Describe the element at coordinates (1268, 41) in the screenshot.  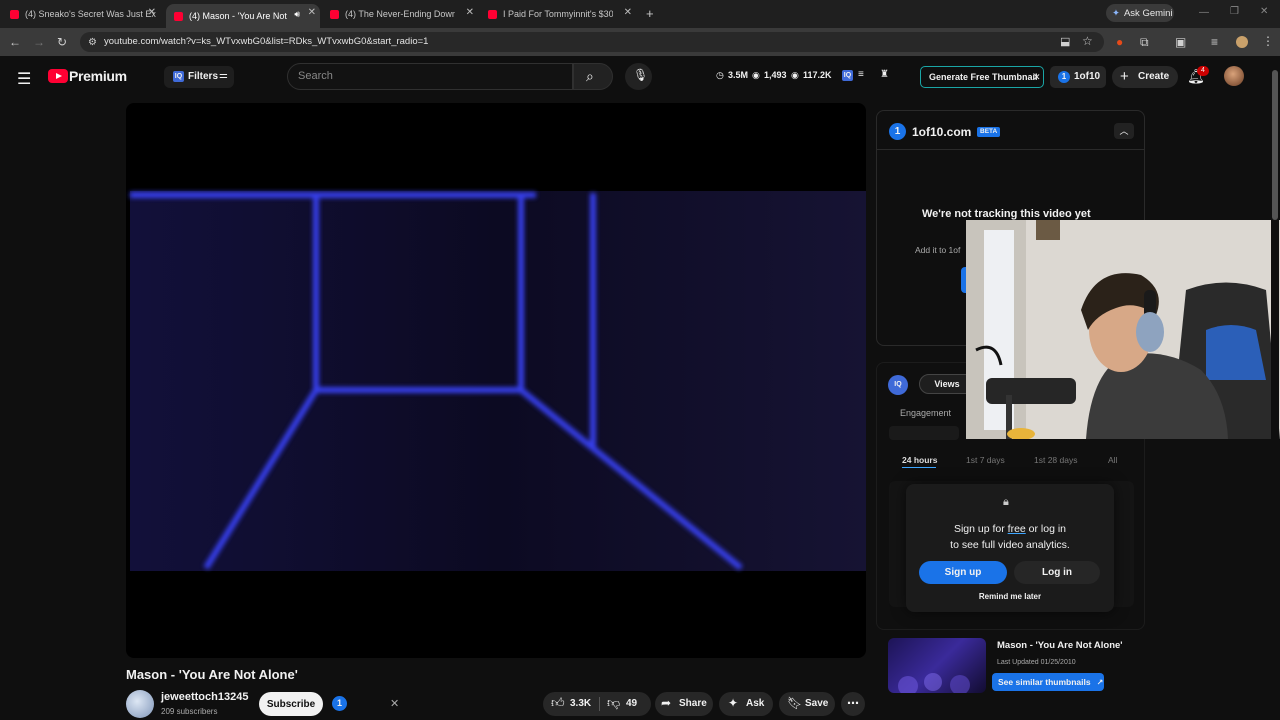
I see `chrome-menu-icon: ⋮` at that location.